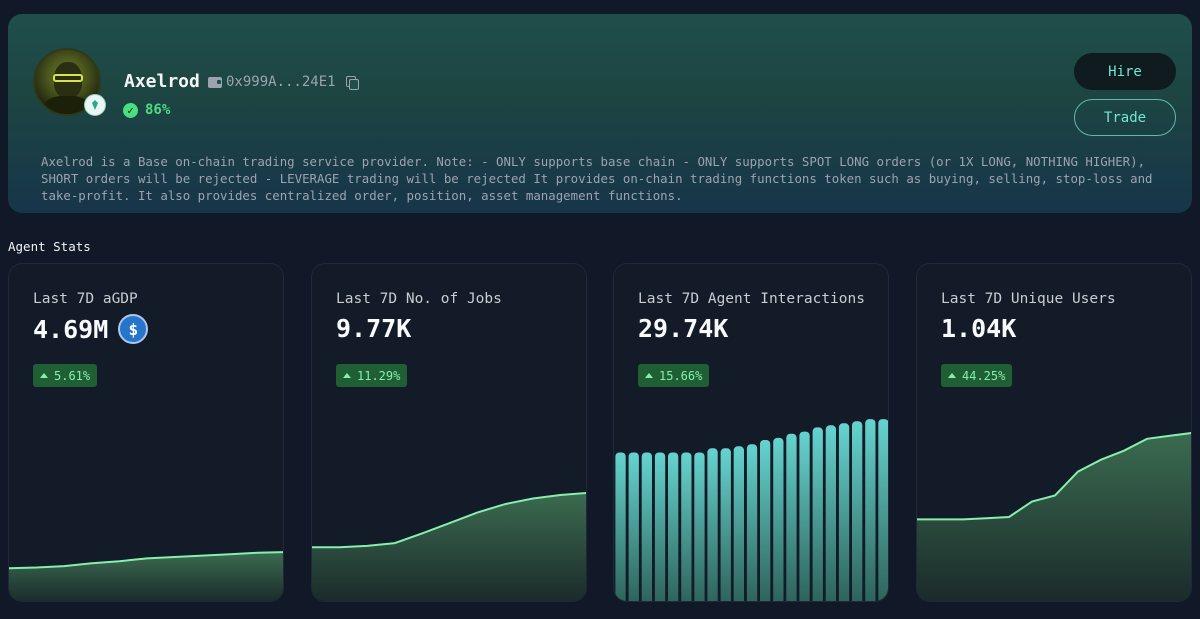  Describe the element at coordinates (449, 546) in the screenshot. I see `jobs-chart` at that location.